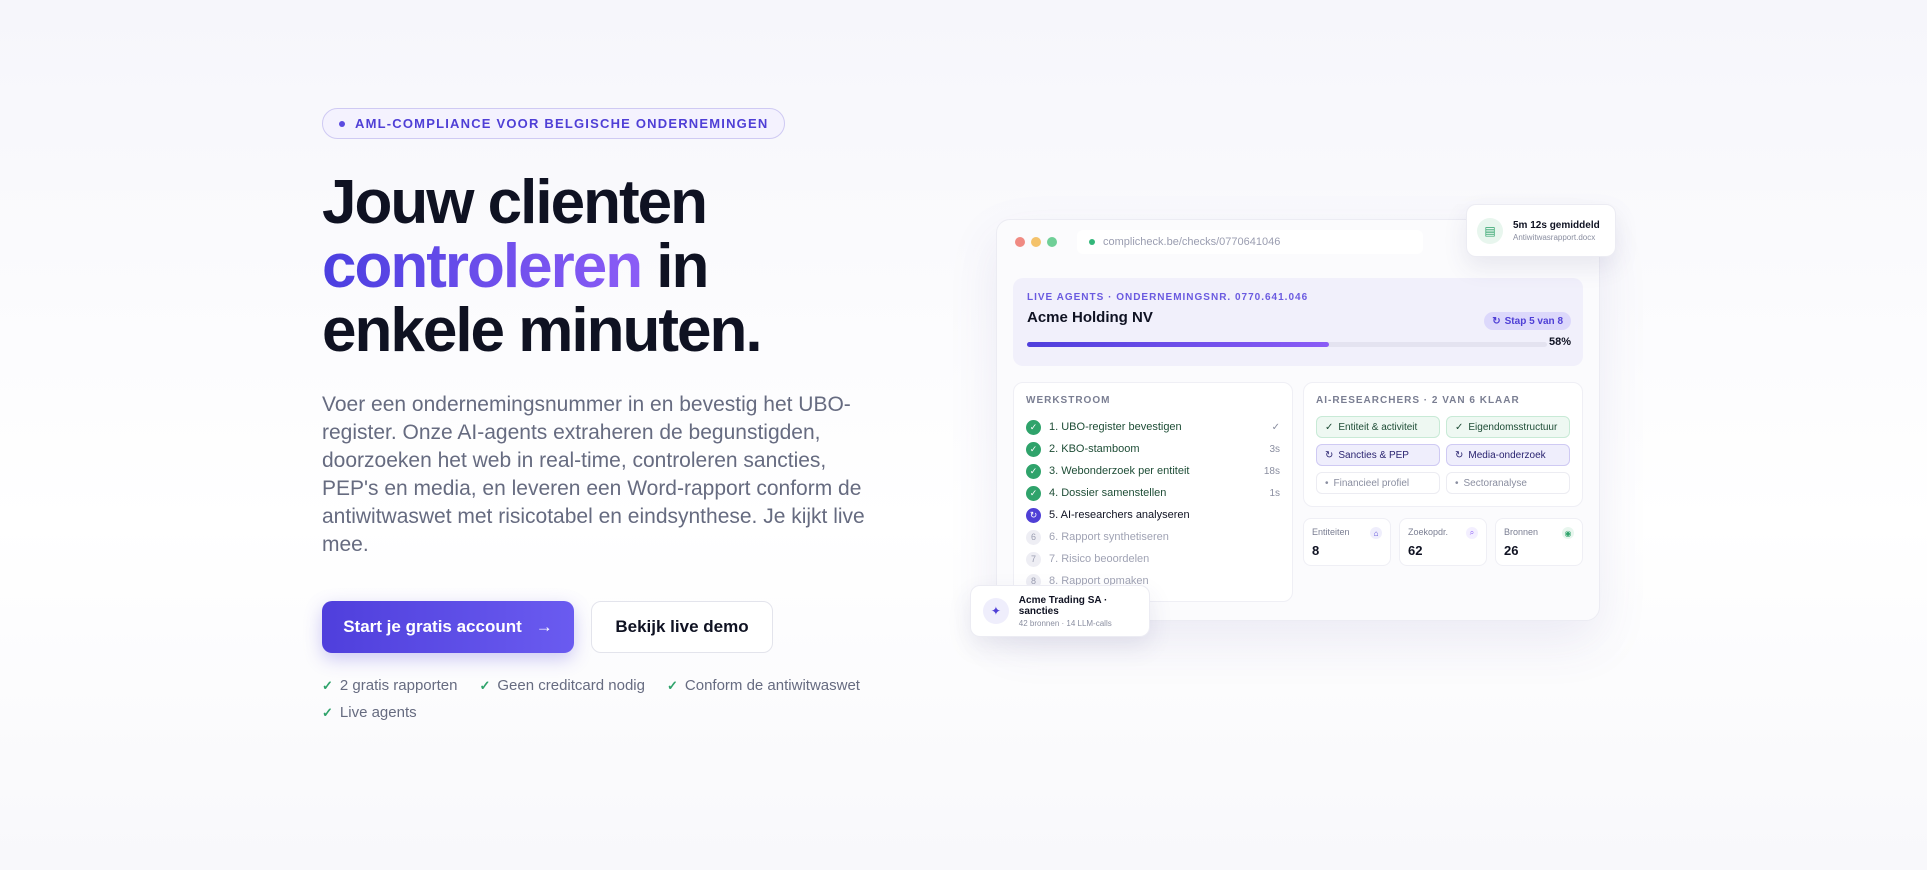 This screenshot has height=870, width=1927. What do you see at coordinates (682, 627) in the screenshot?
I see `live-demo-button: Bekijk live demo` at bounding box center [682, 627].